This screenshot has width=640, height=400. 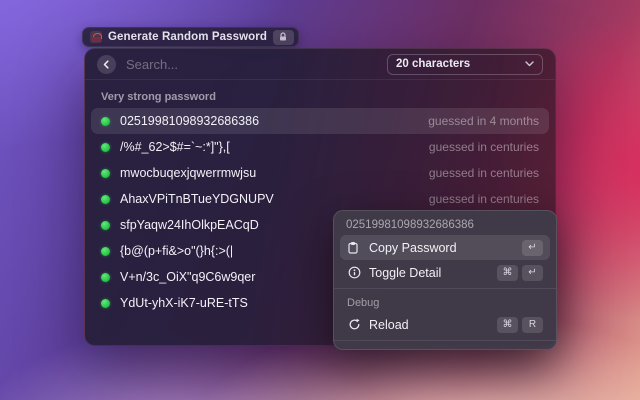 I want to click on actions-menu-title: 02519981098932686386, so click(x=410, y=225).